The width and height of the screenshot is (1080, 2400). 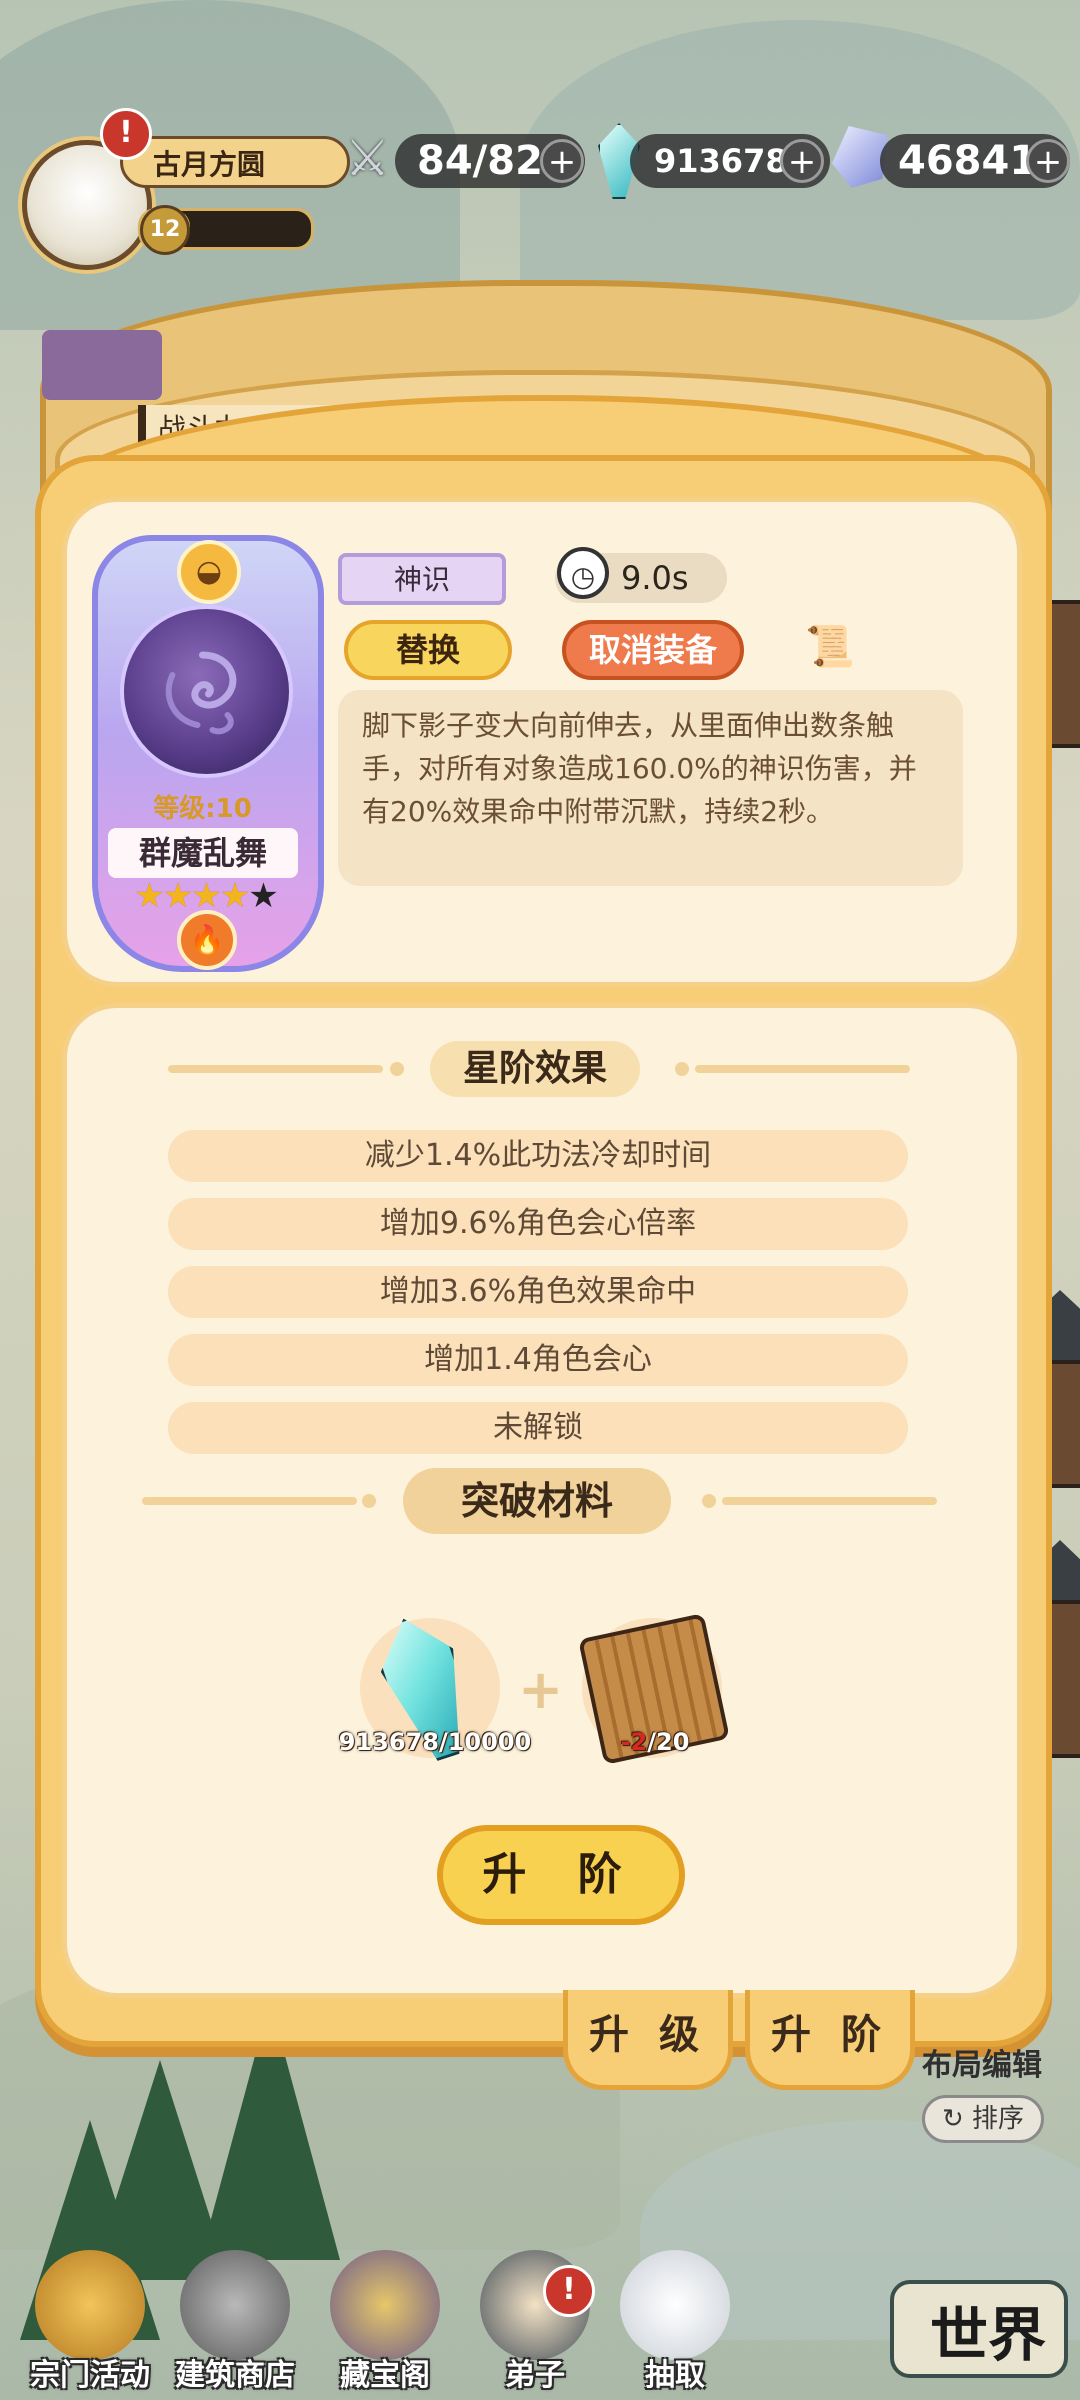 What do you see at coordinates (538, 1224) in the screenshot?
I see `star-effect-row: 增加9.6%角色会心倍率` at bounding box center [538, 1224].